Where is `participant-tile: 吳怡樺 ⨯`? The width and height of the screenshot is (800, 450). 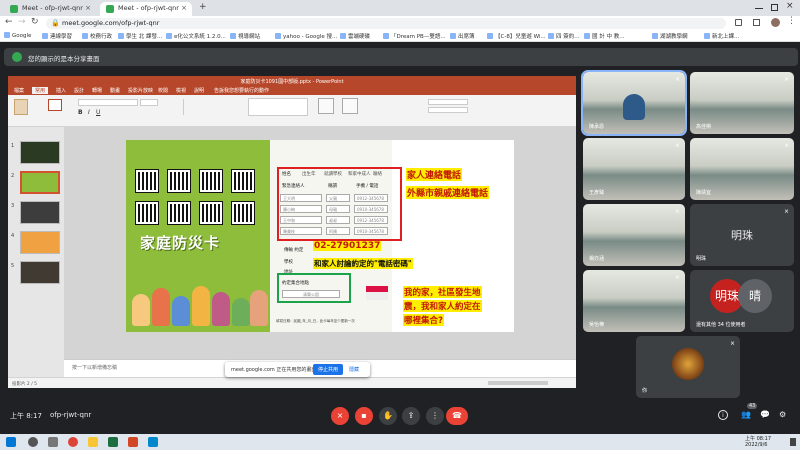 participant-tile: 吳怡樺 ⨯ is located at coordinates (634, 301).